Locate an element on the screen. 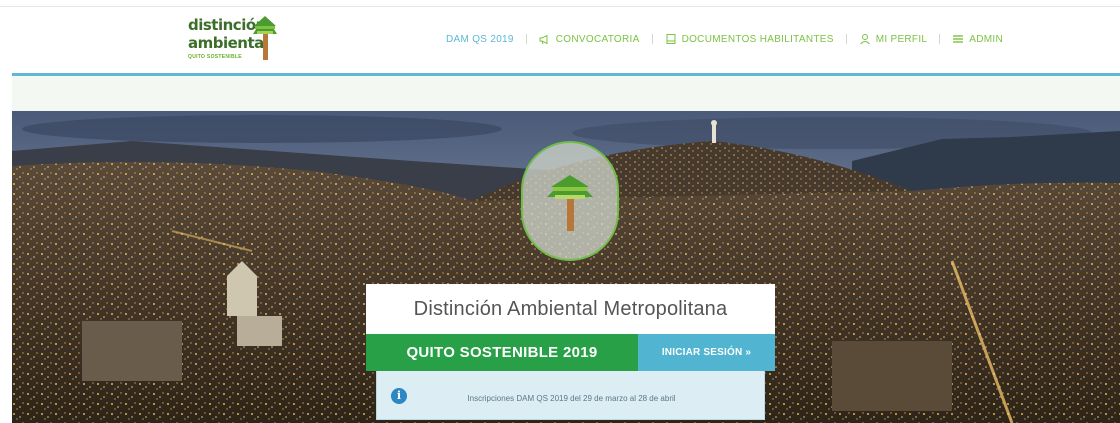 The height and width of the screenshot is (423, 1120). menu-icon is located at coordinates (958, 39).